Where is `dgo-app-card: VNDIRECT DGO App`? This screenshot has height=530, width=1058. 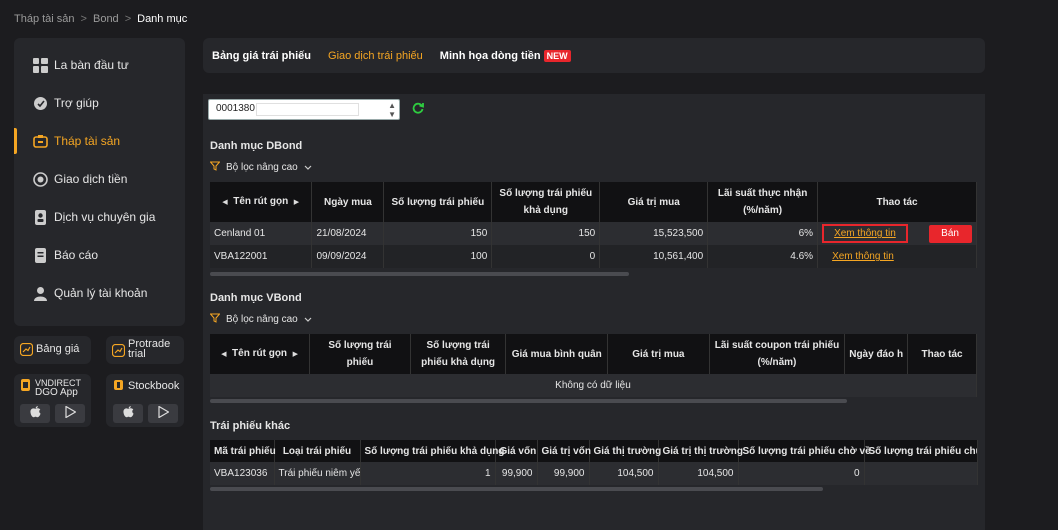
dgo-app-card: VNDIRECT DGO App is located at coordinates (52, 400).